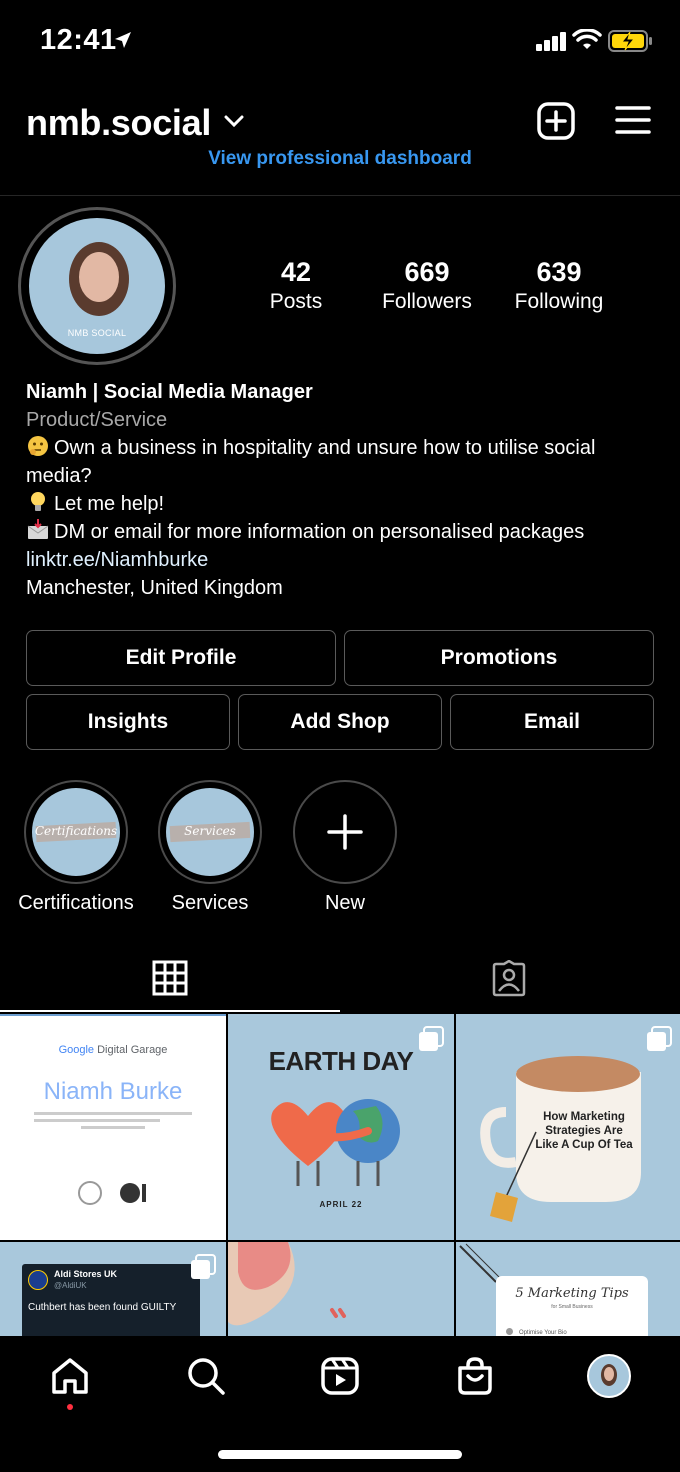 The image size is (680, 1472). Describe the element at coordinates (109, 504) in the screenshot. I see `bio-line-2-text: Let me help!` at that location.